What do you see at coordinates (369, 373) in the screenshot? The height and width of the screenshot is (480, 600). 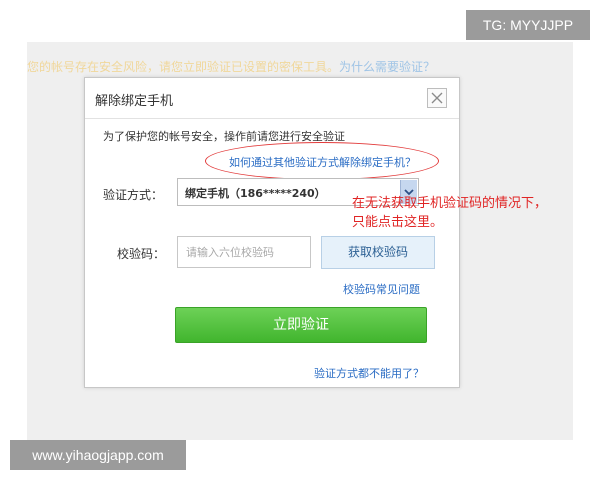 I see `all-methods-unavailable-link: 验证方式都不能用了？` at bounding box center [369, 373].